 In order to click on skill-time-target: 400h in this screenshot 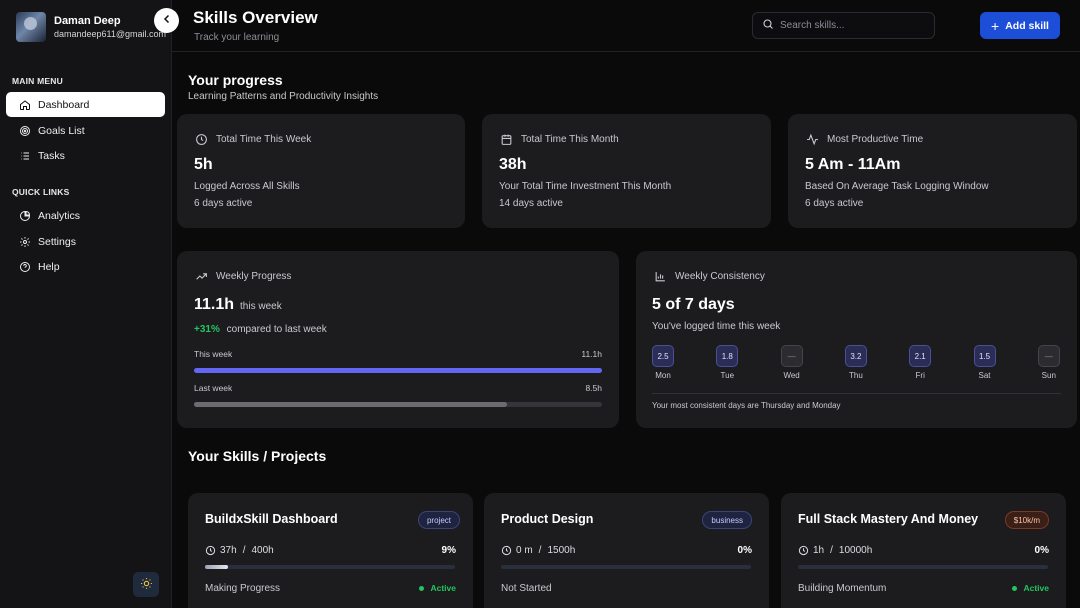, I will do `click(262, 550)`.